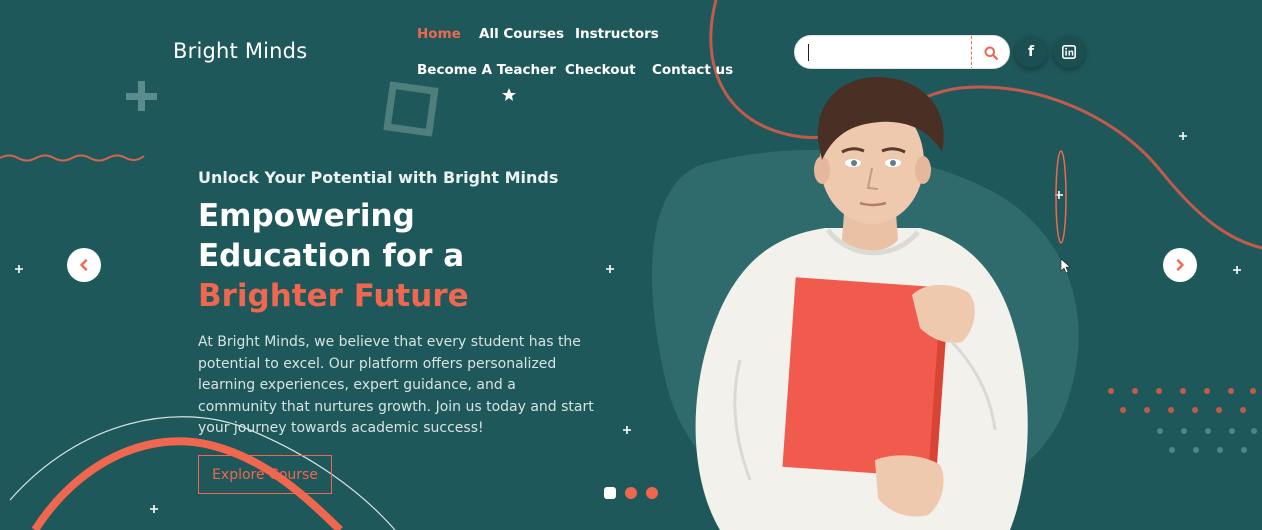 Image resolution: width=1262 pixels, height=530 pixels. I want to click on hero-eyebrow: Unlock Your Potential with Bright Minds, so click(378, 177).